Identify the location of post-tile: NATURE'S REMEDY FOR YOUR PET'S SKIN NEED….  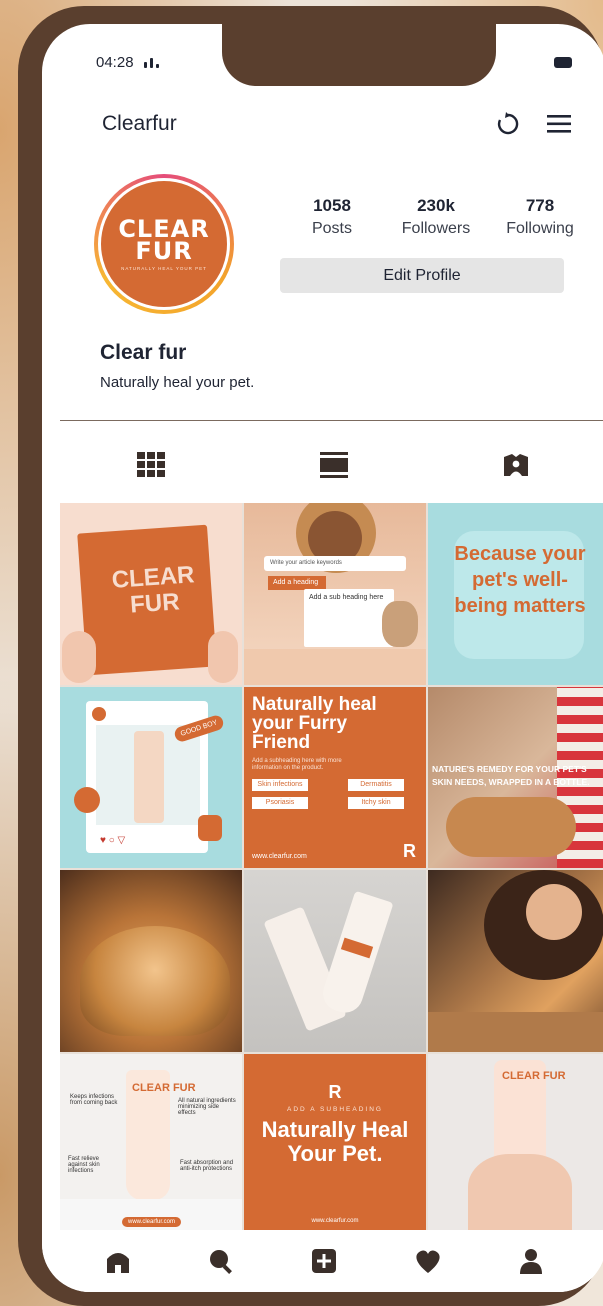
(515, 777).